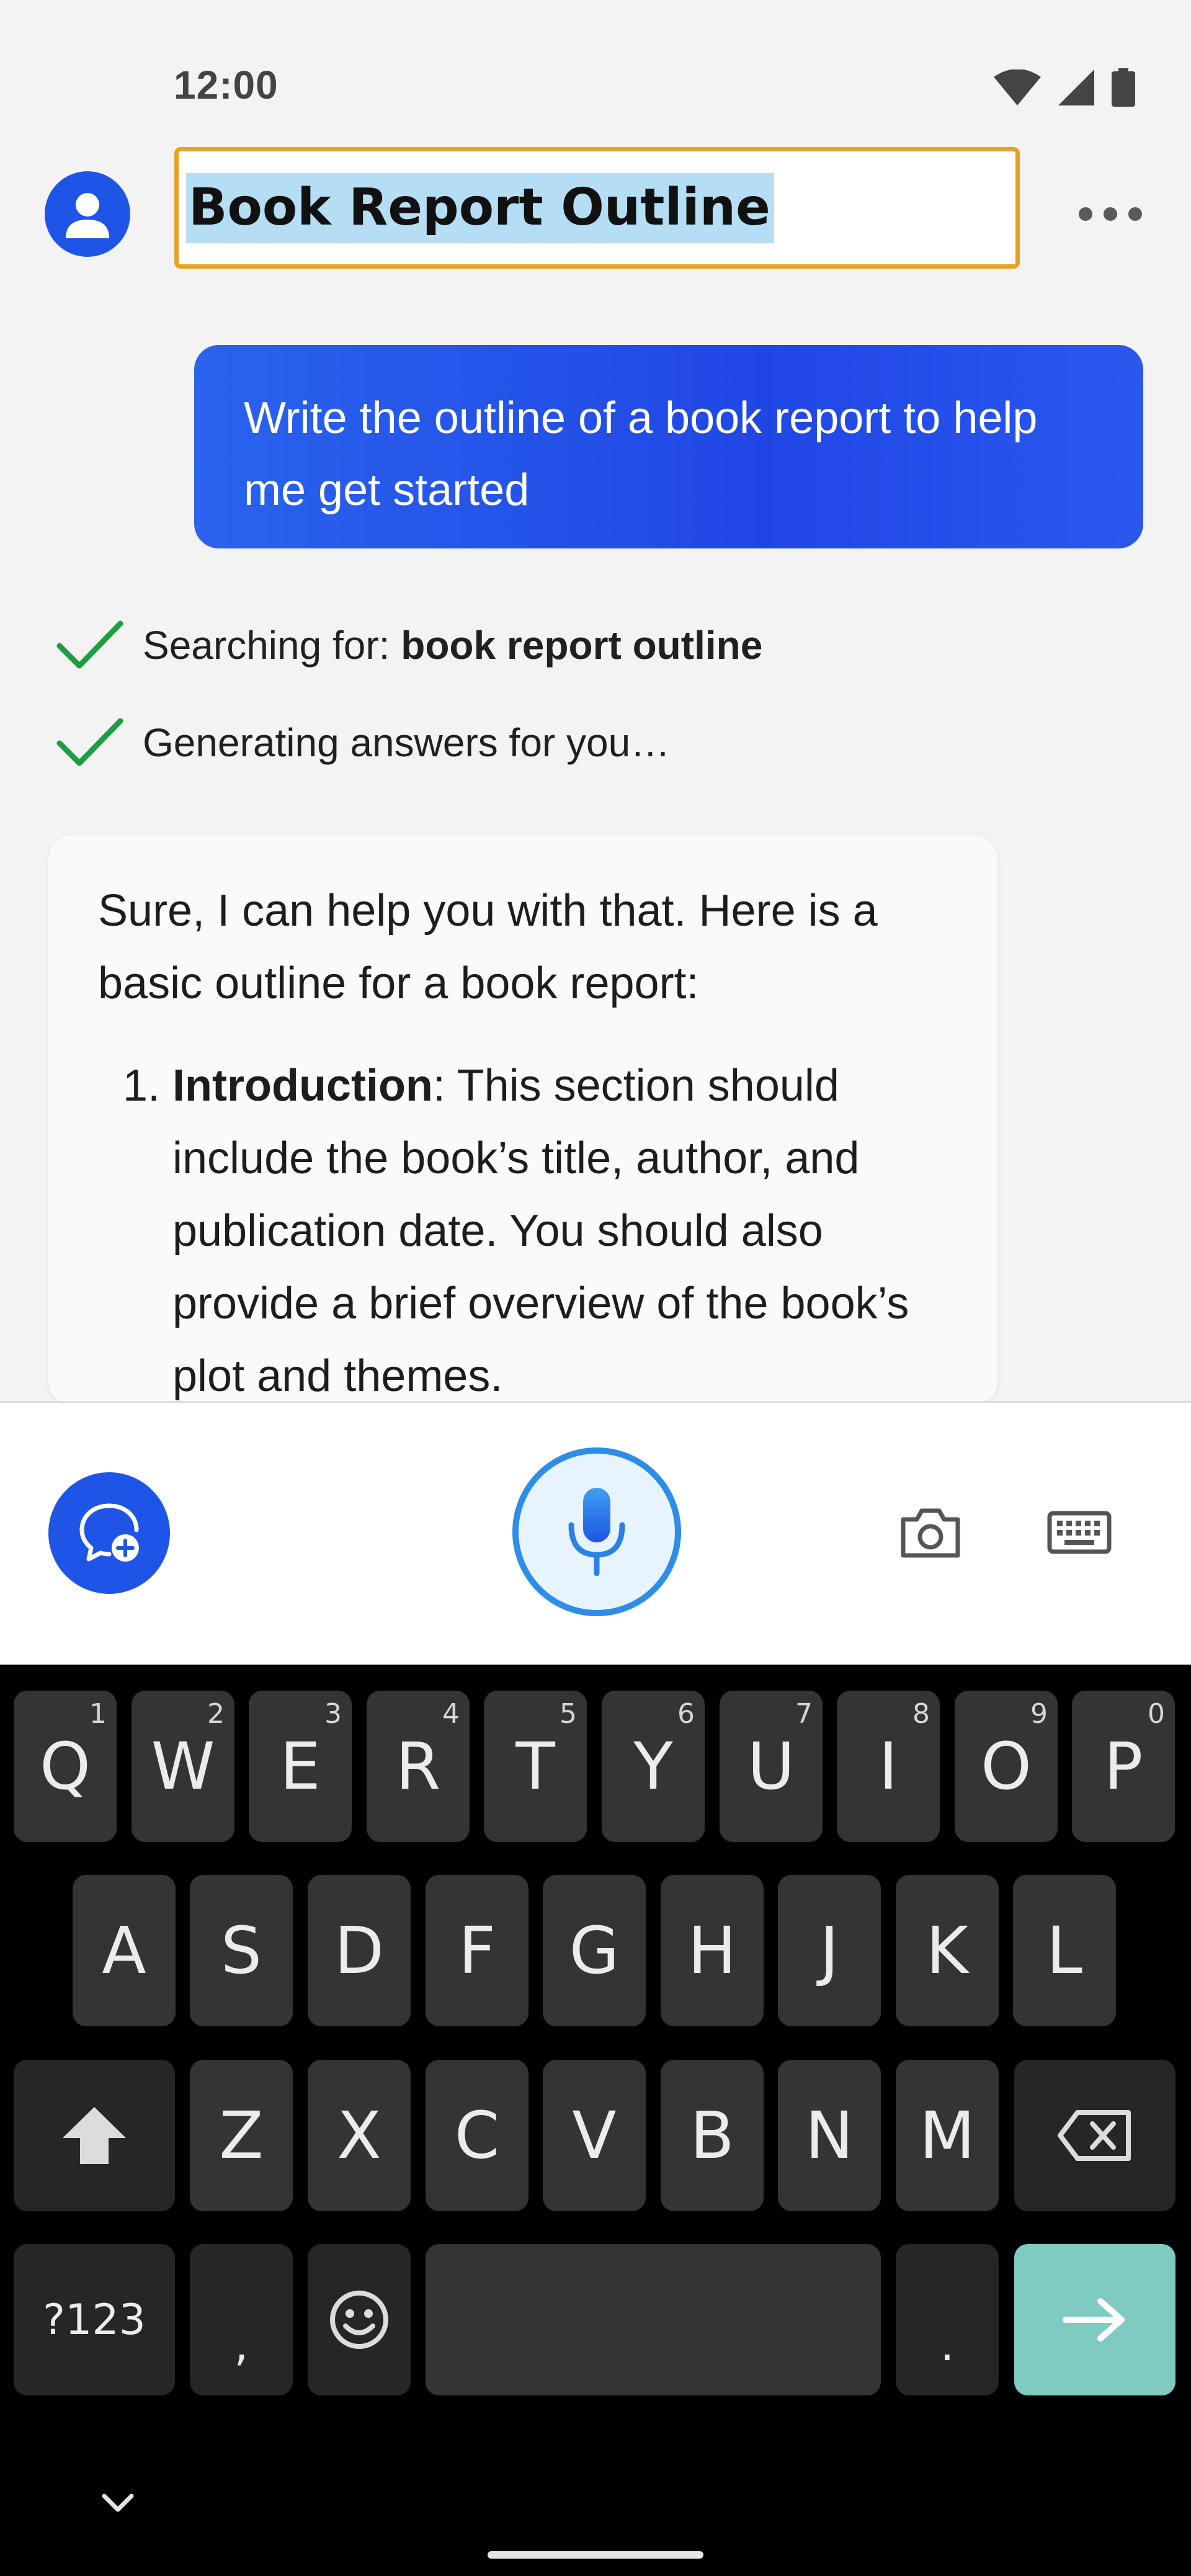  Describe the element at coordinates (226, 85) in the screenshot. I see `status-time: 12:00` at that location.